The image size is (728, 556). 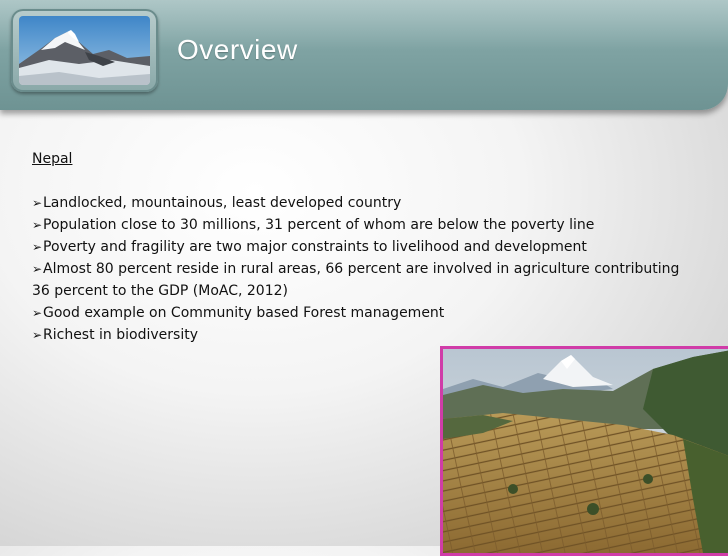 I want to click on snow-mountain-image, so click(x=84, y=50).